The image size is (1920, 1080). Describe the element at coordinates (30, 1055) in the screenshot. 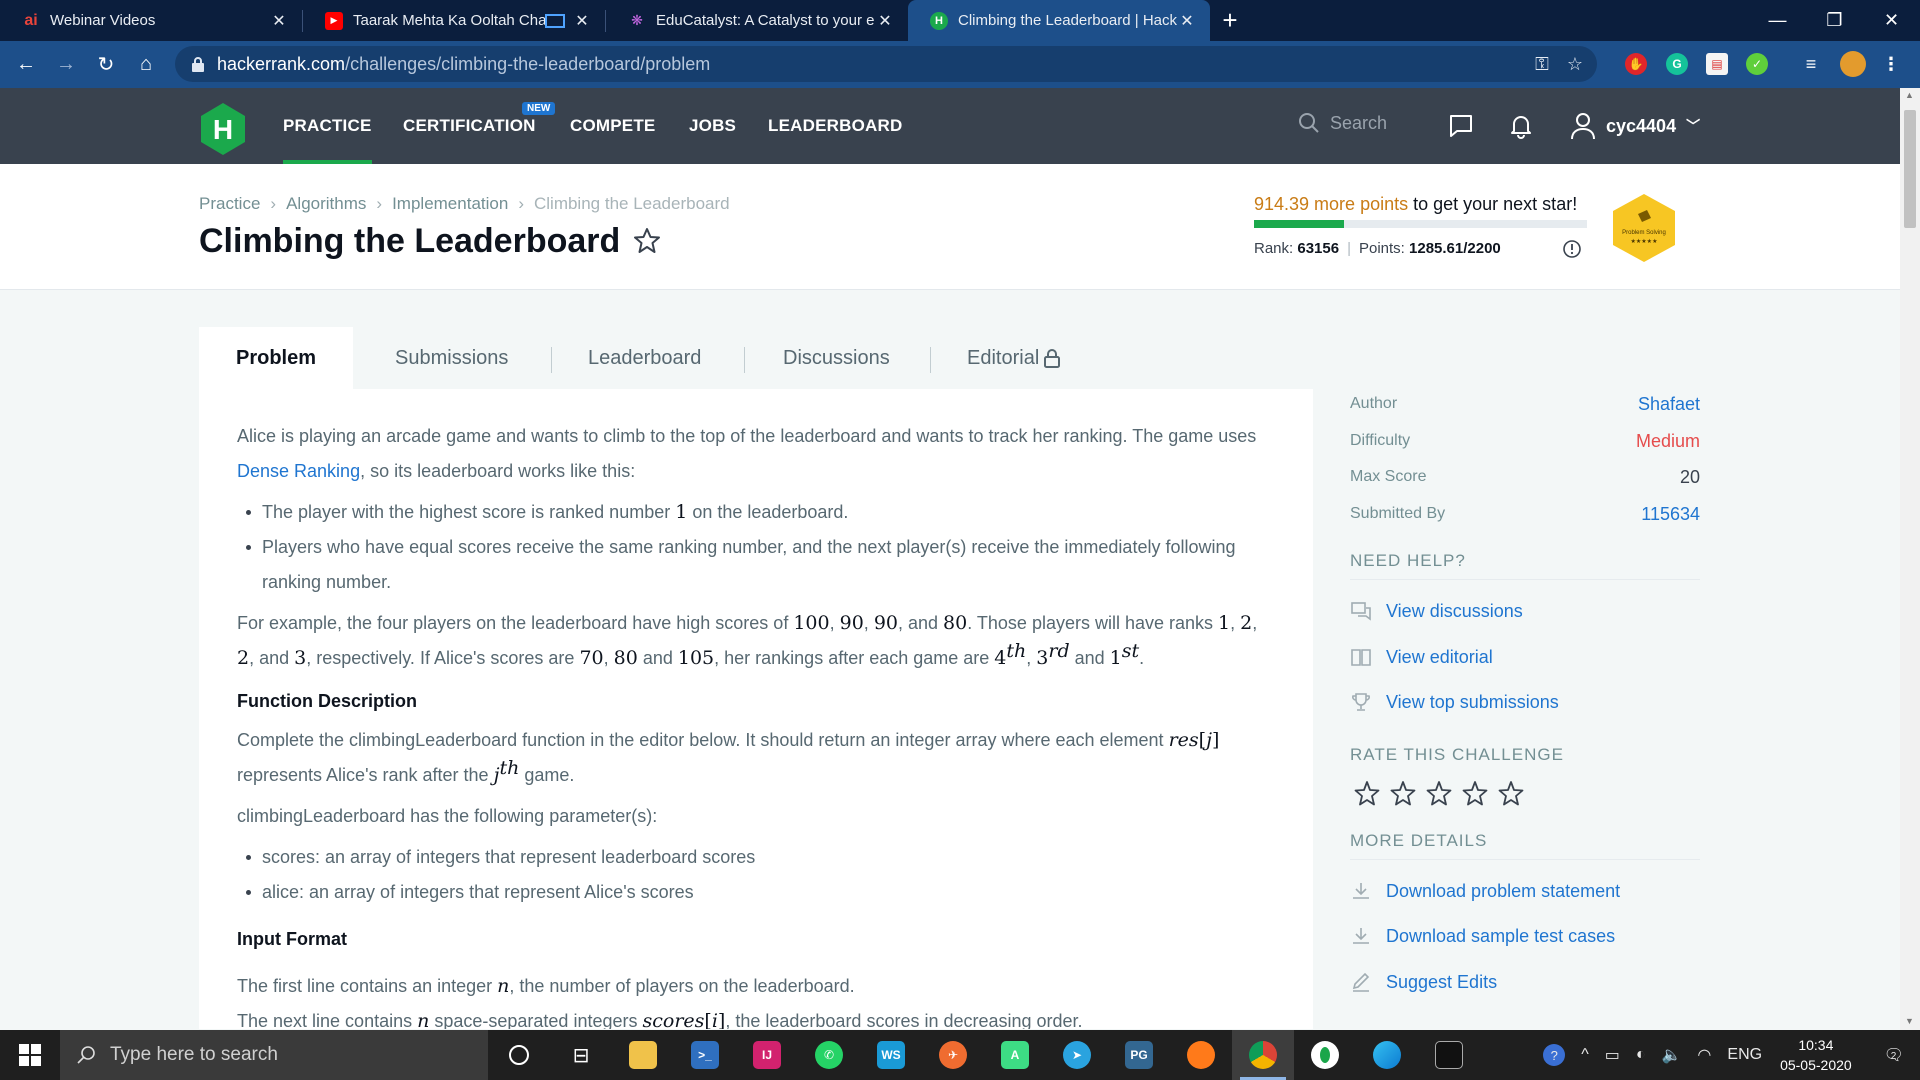

I see `start-button` at that location.